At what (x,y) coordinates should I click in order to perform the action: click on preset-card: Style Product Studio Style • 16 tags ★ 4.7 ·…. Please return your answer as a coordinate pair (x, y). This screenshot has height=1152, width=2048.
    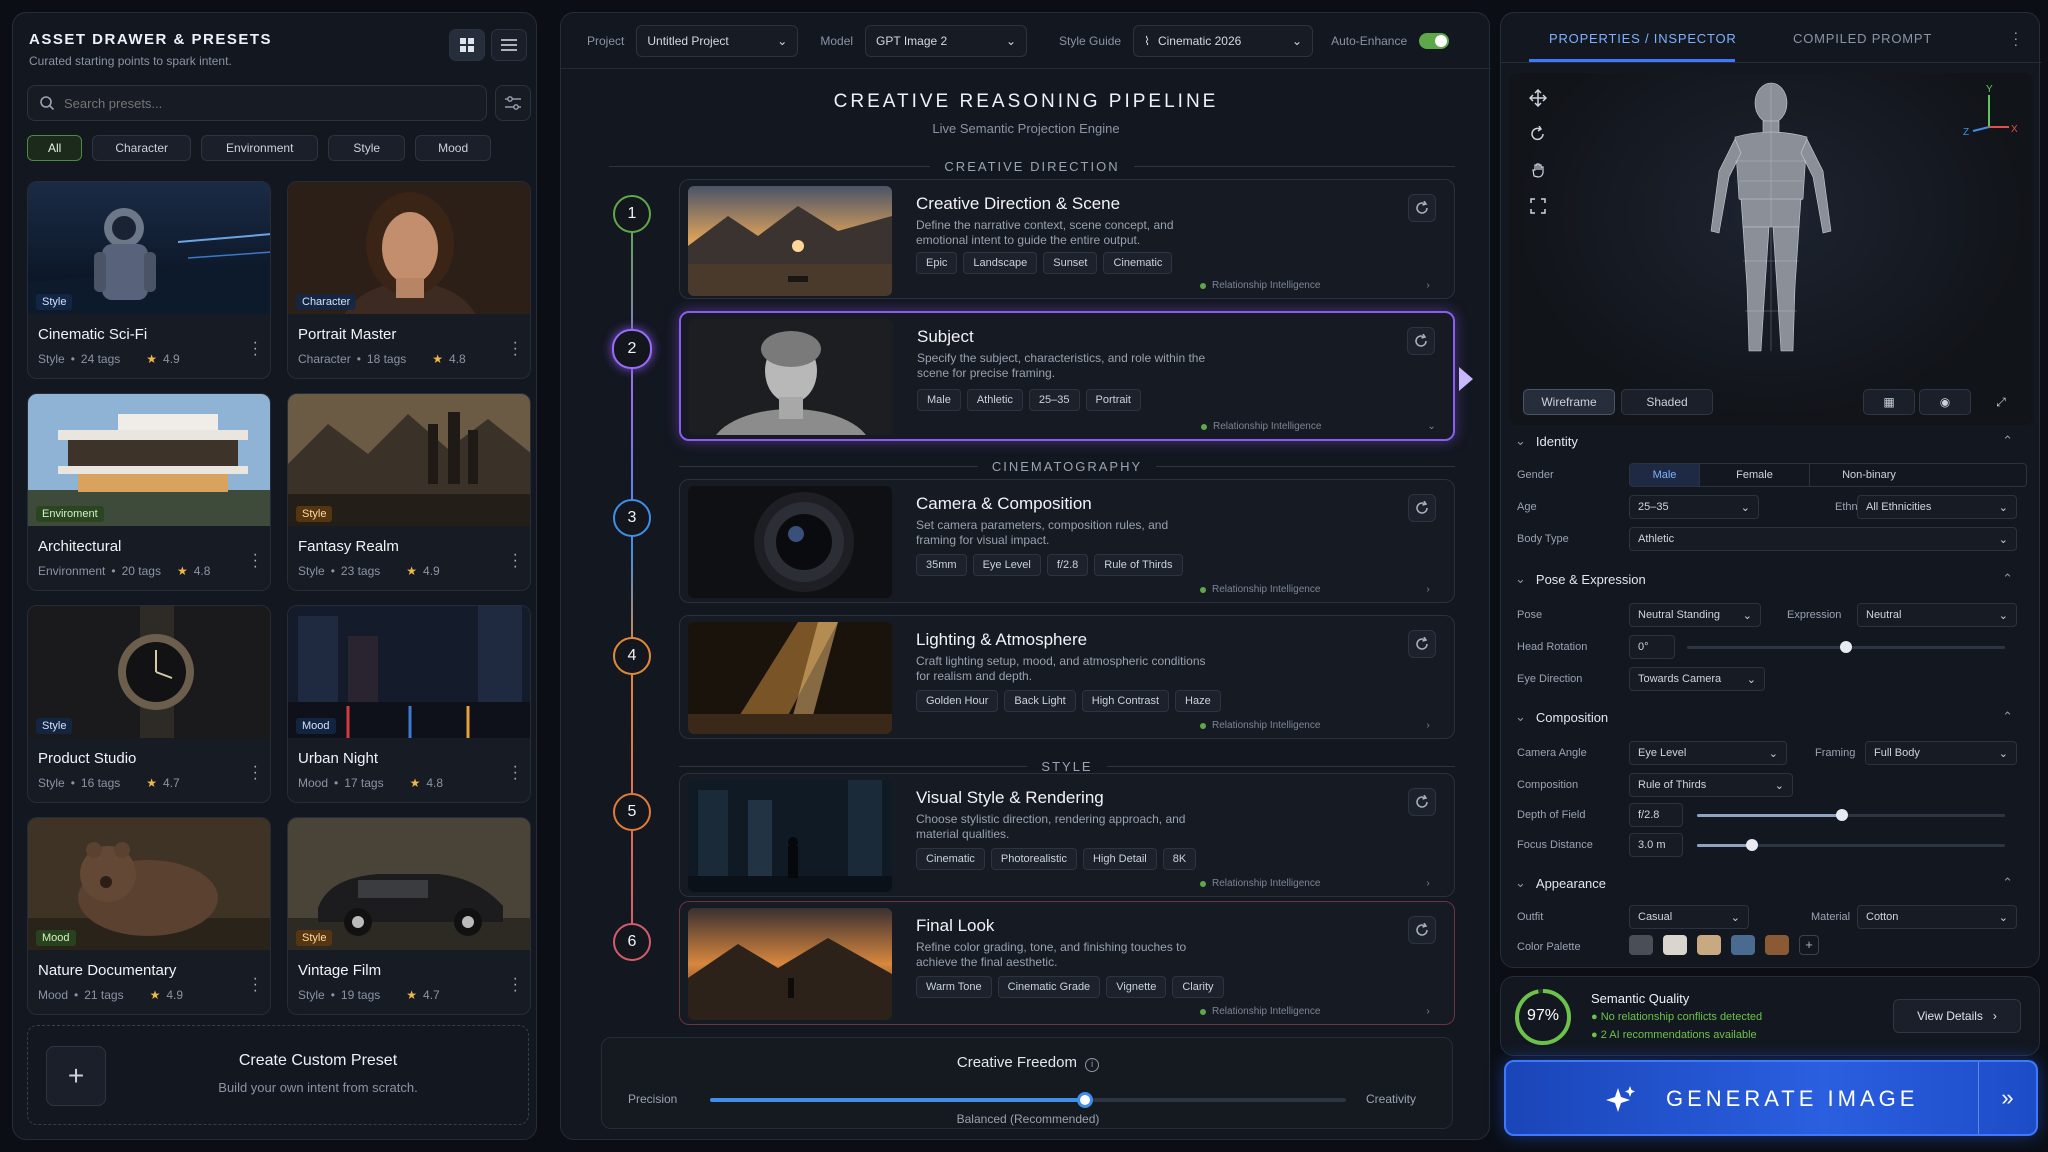
    Looking at the image, I should click on (149, 704).